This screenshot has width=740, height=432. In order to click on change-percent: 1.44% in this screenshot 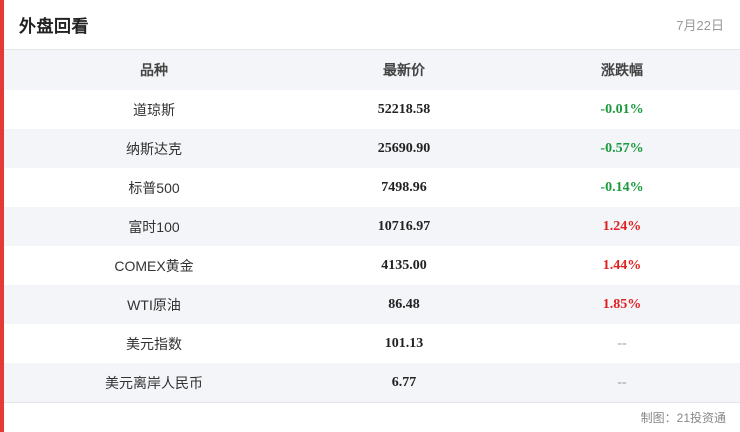, I will do `click(622, 265)`.